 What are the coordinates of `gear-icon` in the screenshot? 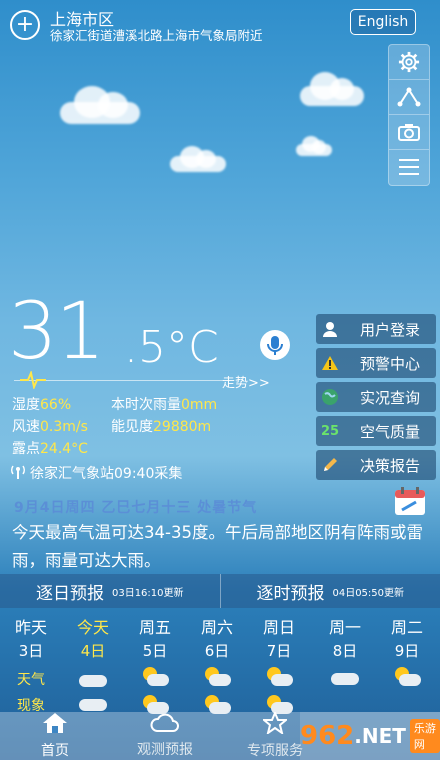 It's located at (409, 62).